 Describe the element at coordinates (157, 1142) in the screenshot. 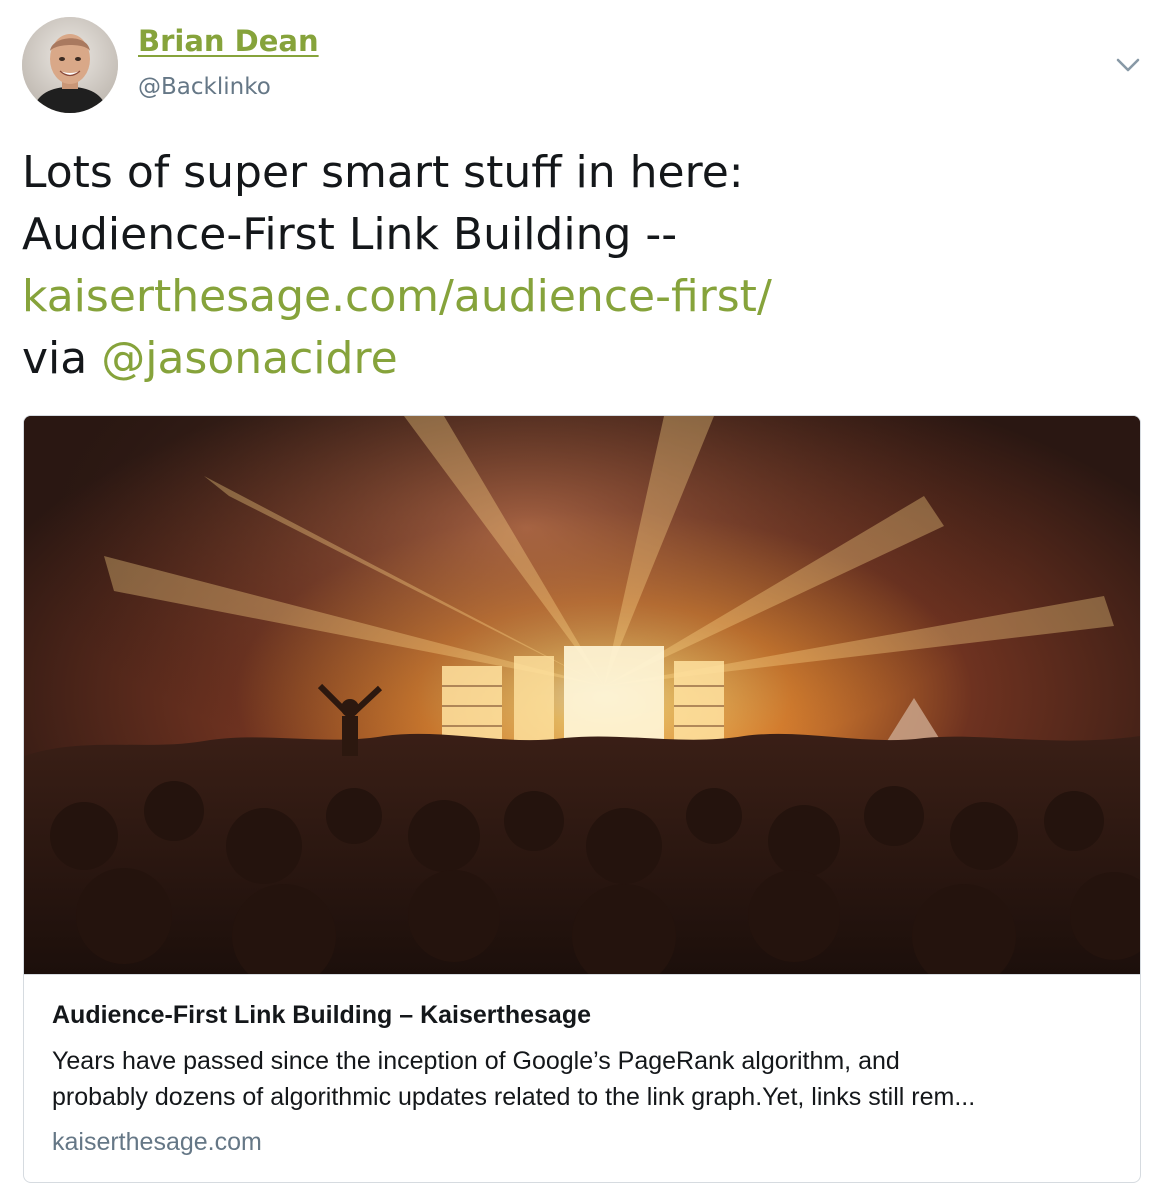

I see `card-domain: kaiserthesage.com` at that location.